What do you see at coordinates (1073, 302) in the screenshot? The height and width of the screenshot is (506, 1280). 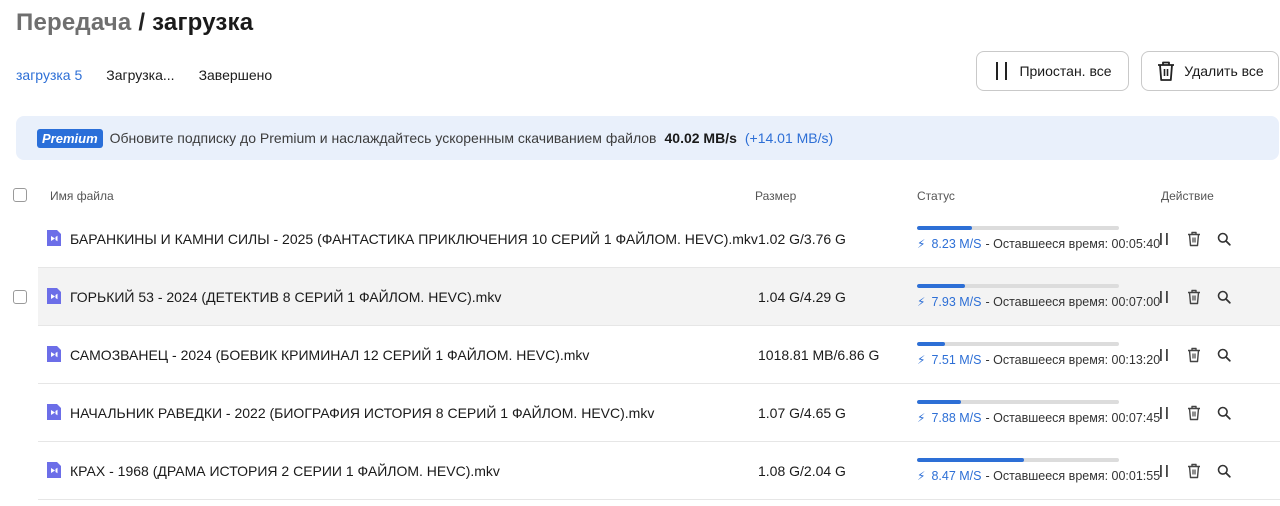 I see `remaining-time: - Оставшееся время: 00:07:00` at bounding box center [1073, 302].